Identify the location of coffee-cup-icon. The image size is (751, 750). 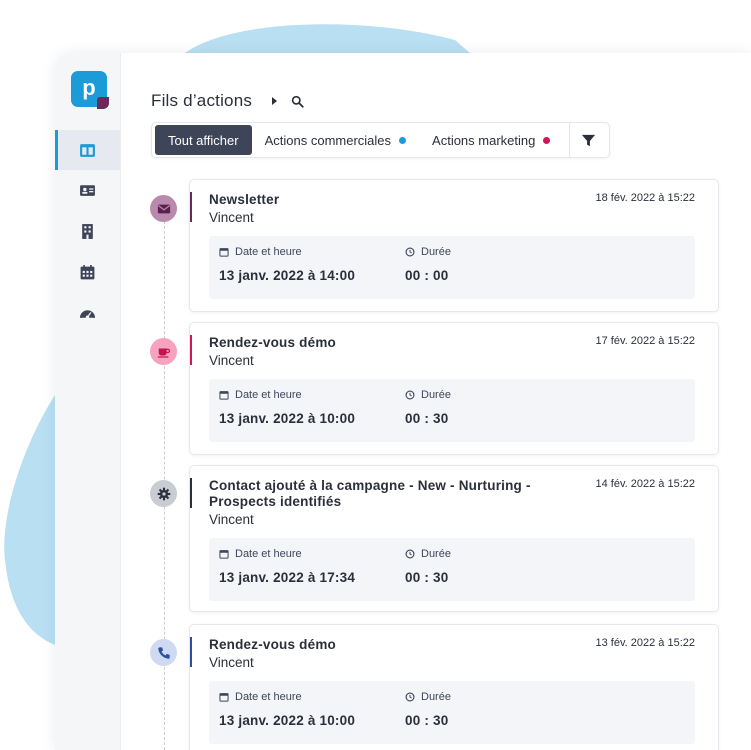
(163, 353).